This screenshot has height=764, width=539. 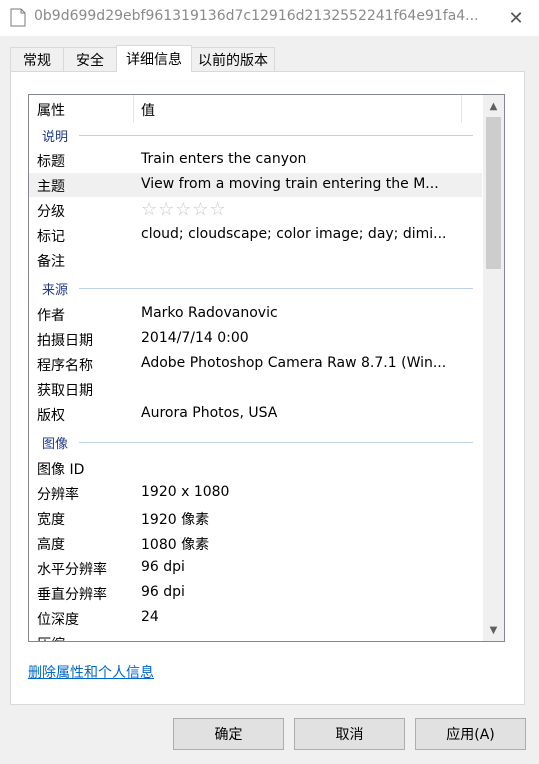 What do you see at coordinates (65, 366) in the screenshot?
I see `row-key: 程序名称` at bounding box center [65, 366].